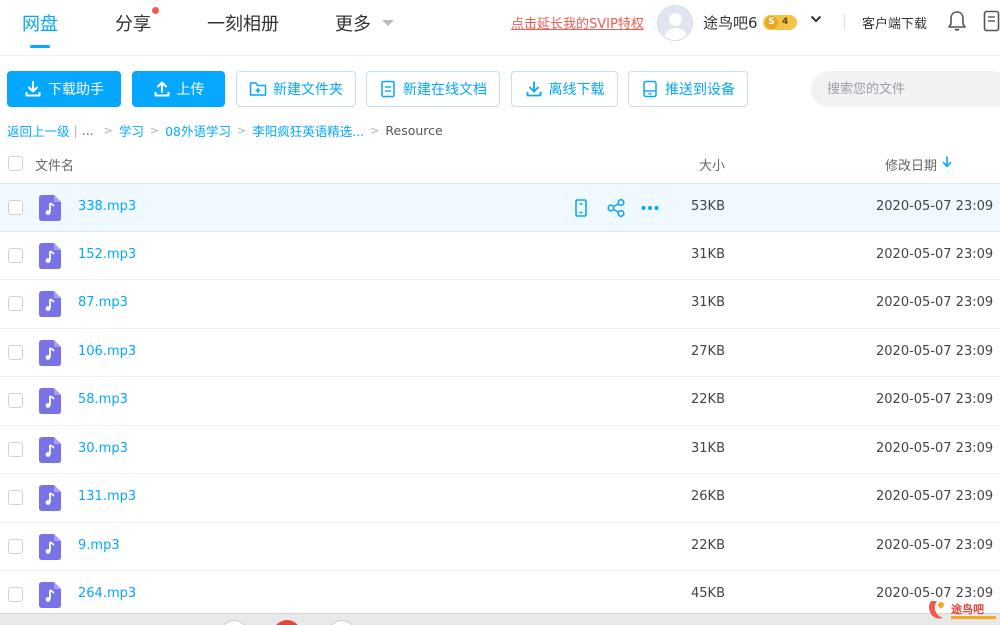 This screenshot has height=625, width=1000. What do you see at coordinates (700, 90) in the screenshot?
I see `push-to-device-label: 推送到设备` at bounding box center [700, 90].